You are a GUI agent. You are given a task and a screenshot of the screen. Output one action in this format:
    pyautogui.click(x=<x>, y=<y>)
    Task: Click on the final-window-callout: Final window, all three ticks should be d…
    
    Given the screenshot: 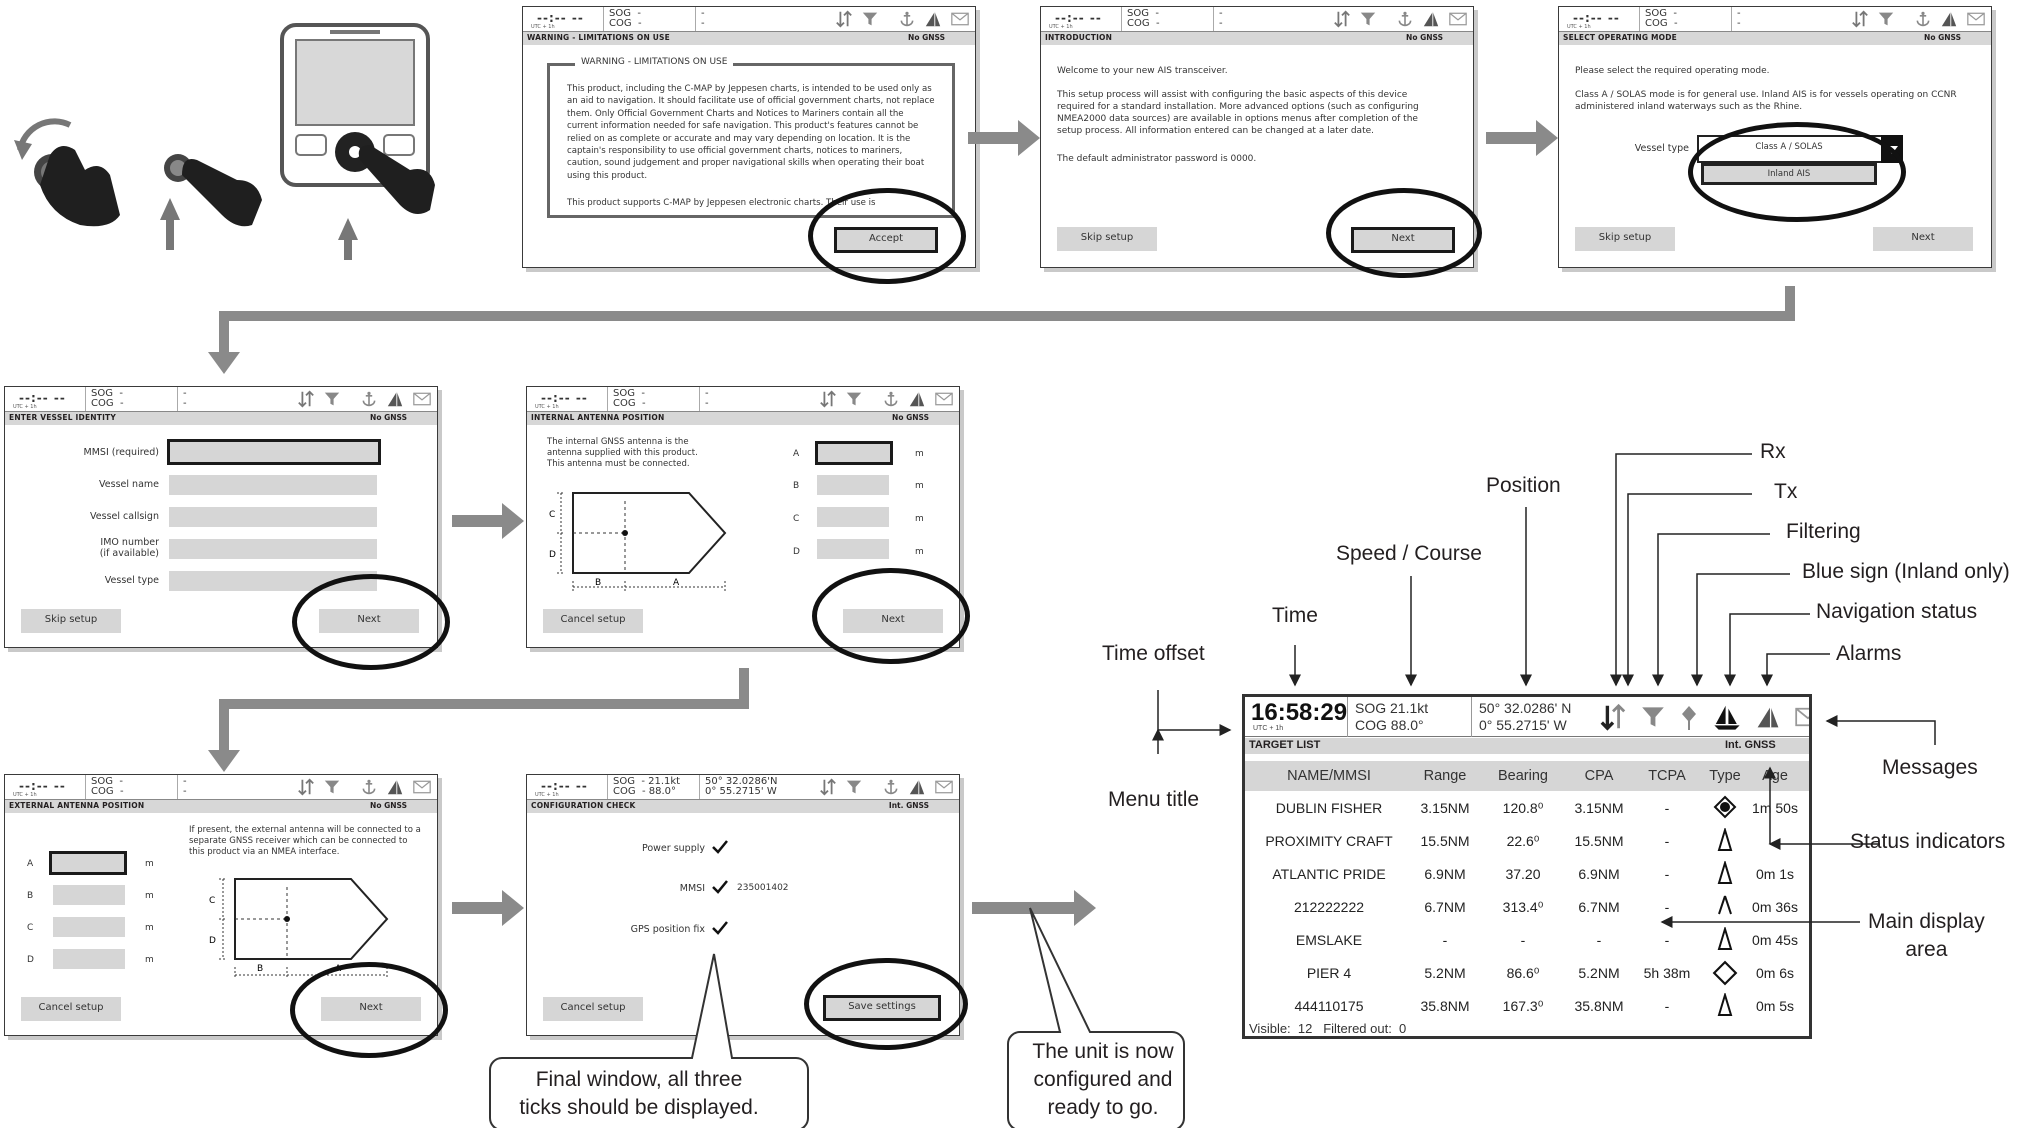 What is the action you would take?
    pyautogui.click(x=639, y=1093)
    